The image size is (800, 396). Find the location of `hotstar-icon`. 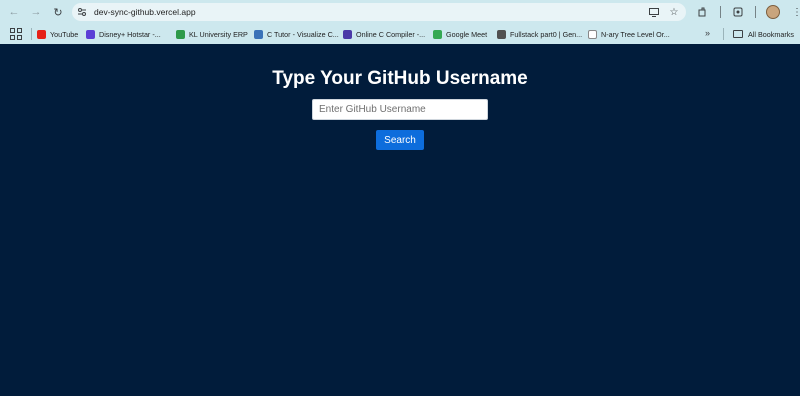

hotstar-icon is located at coordinates (90, 34).